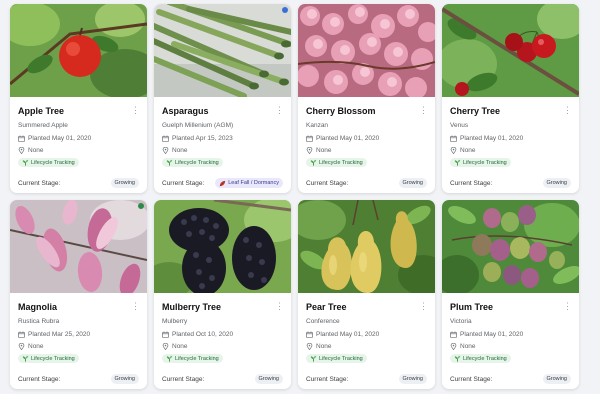 The width and height of the screenshot is (600, 394). I want to click on plant-name: Plum Tree, so click(472, 307).